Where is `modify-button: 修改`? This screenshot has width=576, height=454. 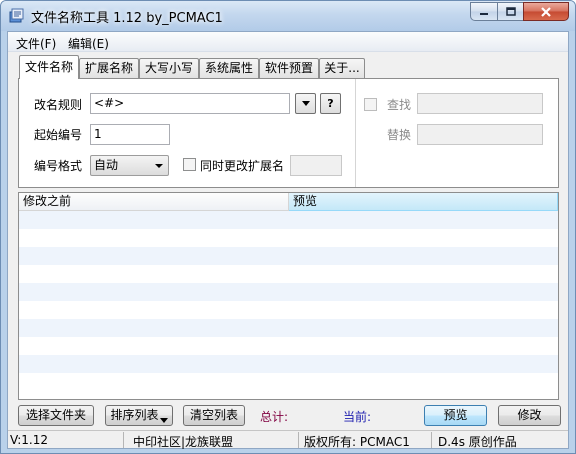 modify-button: 修改 is located at coordinates (529, 415).